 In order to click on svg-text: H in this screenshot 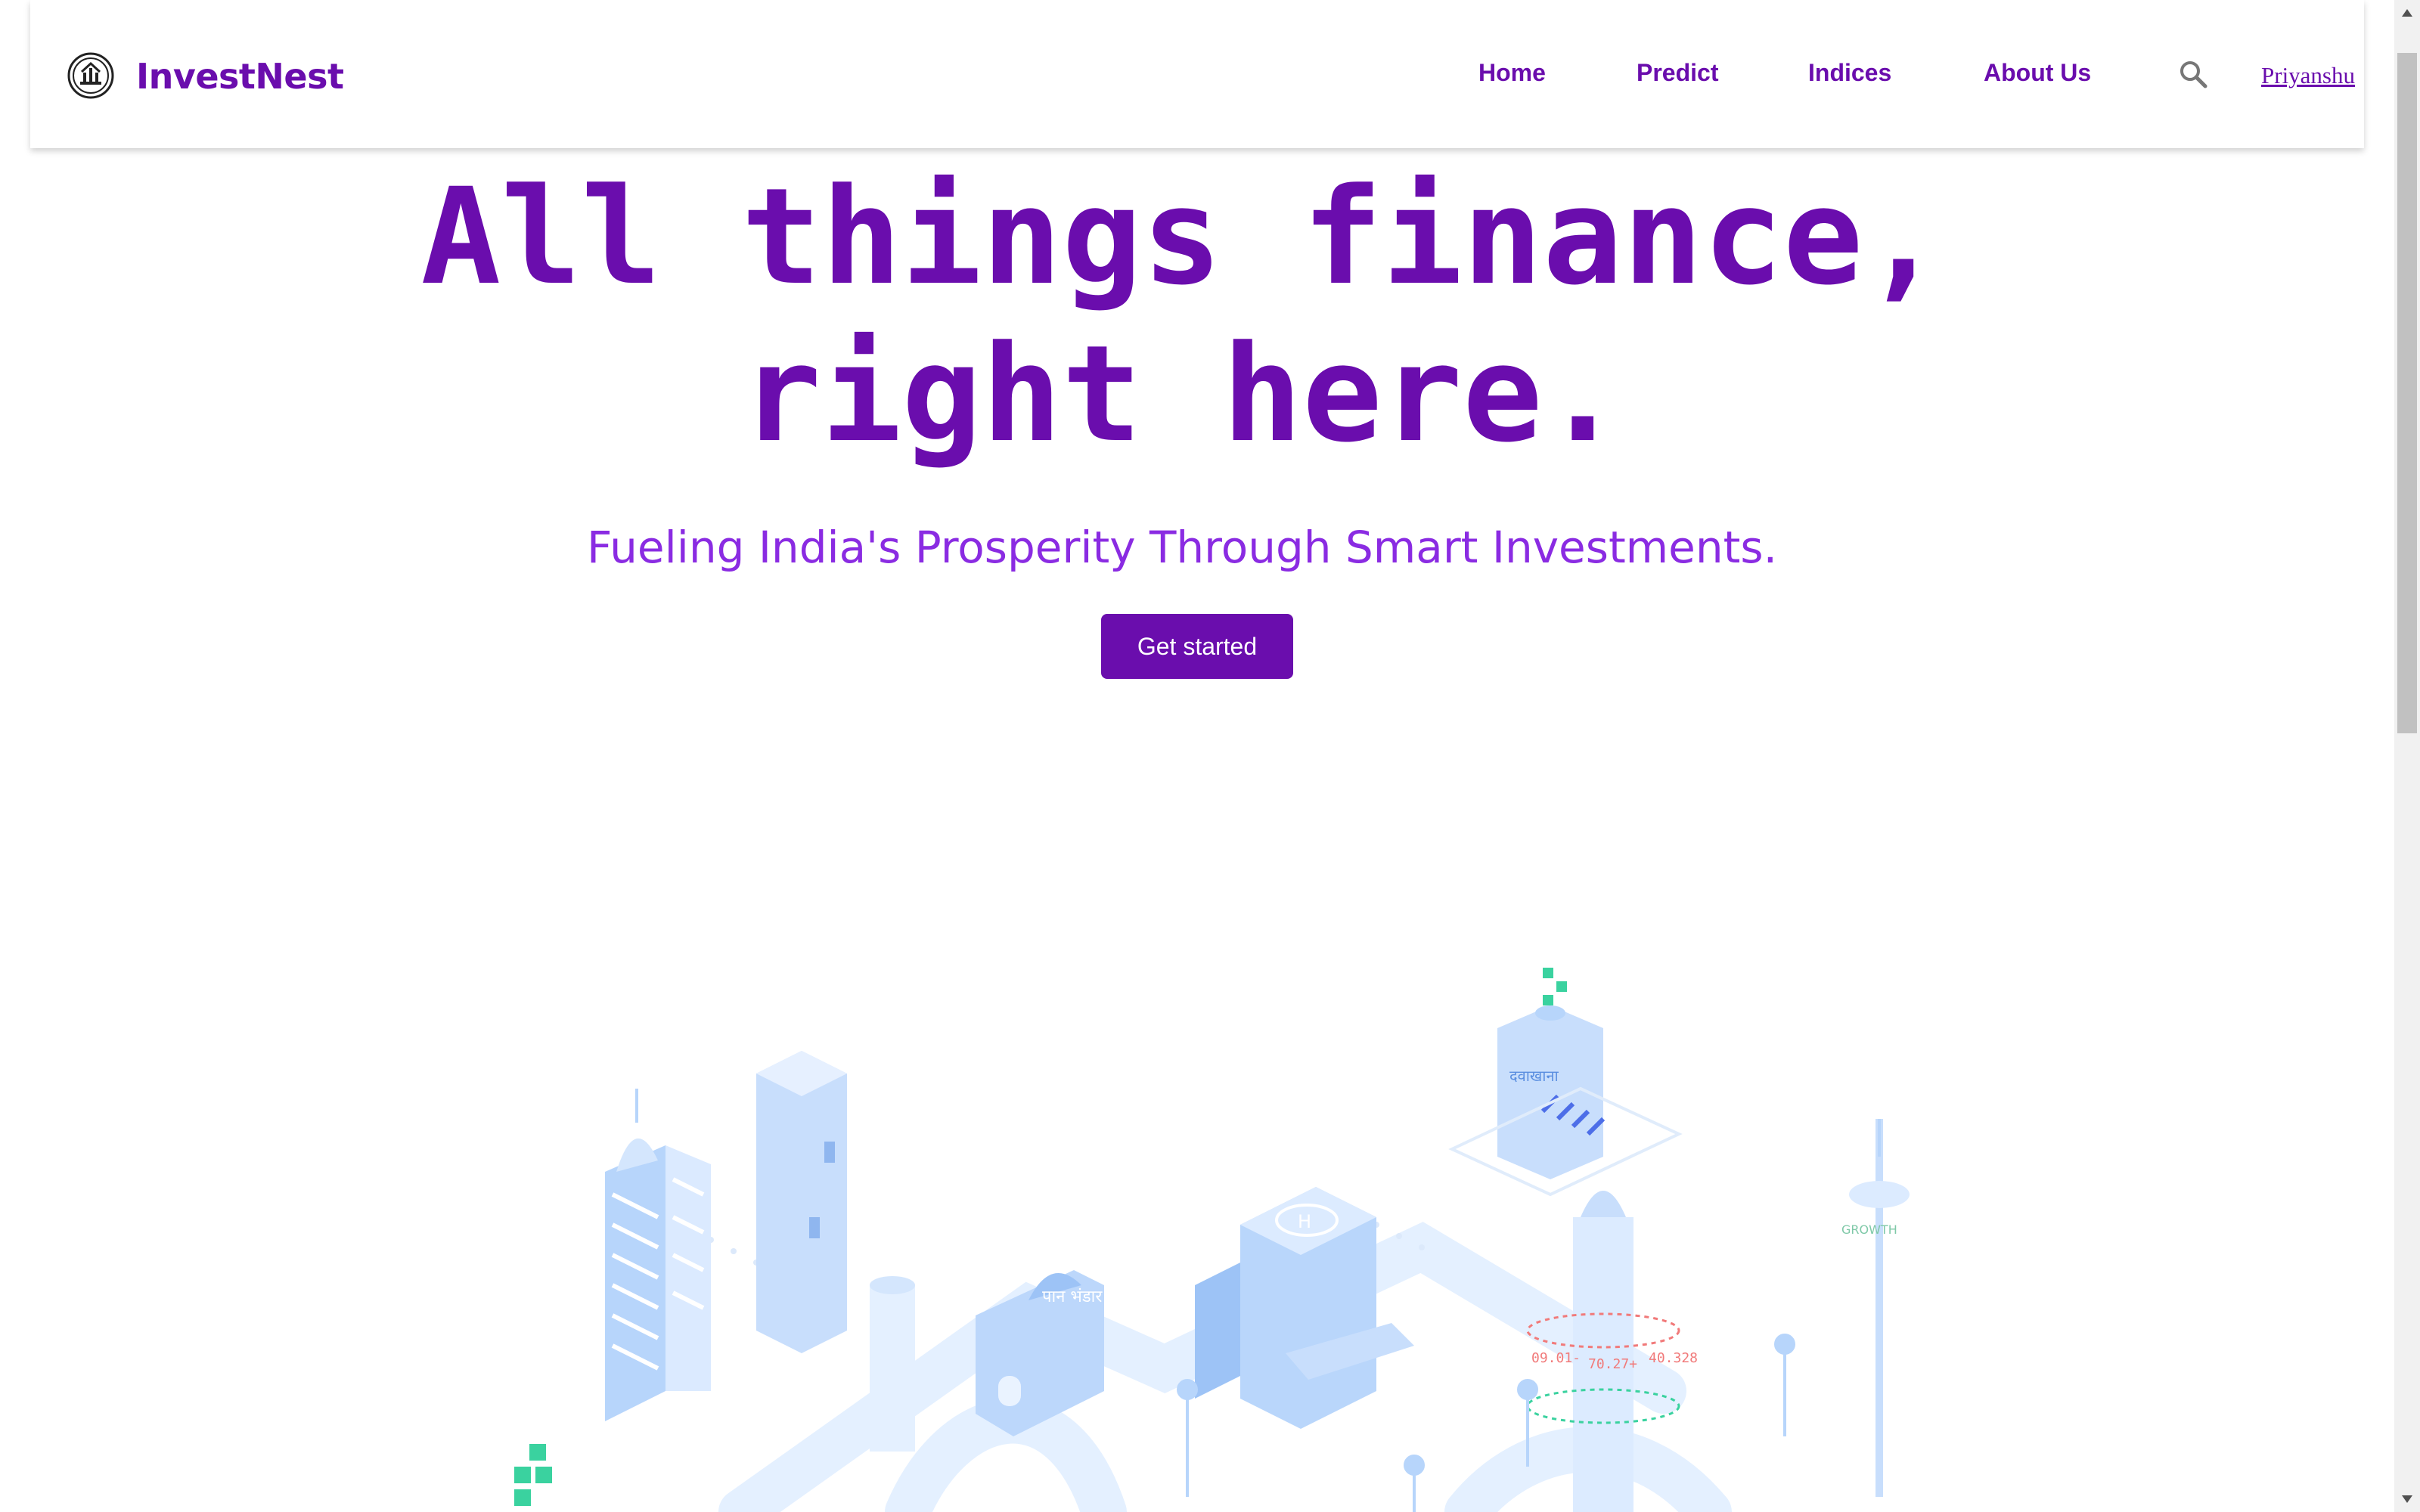, I will do `click(1304, 1221)`.